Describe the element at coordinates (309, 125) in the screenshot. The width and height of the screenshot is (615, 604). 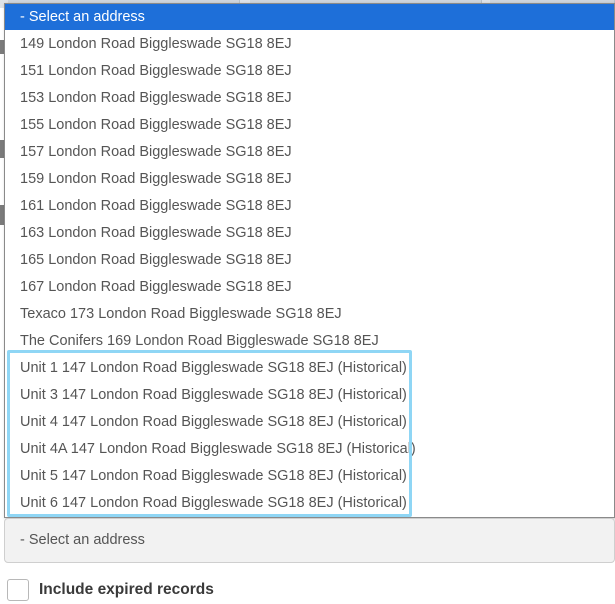
I see `address-option: 155 London Road Biggleswade SG18 8EJ` at that location.